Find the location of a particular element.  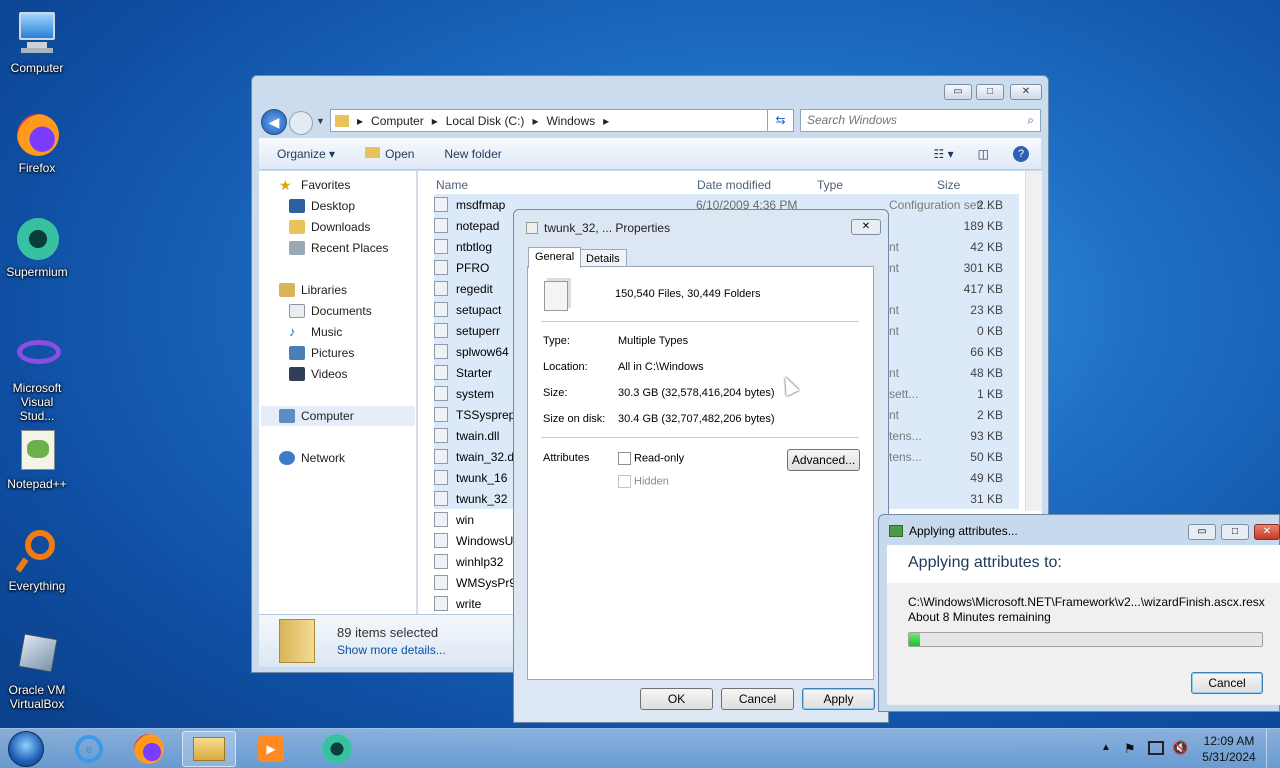

search-box: ⌕ is located at coordinates (920, 120).